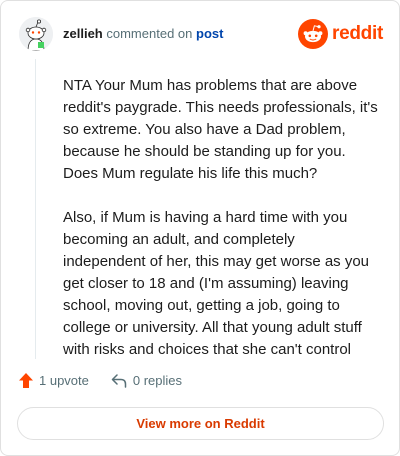  I want to click on replies-button: 0 replies, so click(146, 380).